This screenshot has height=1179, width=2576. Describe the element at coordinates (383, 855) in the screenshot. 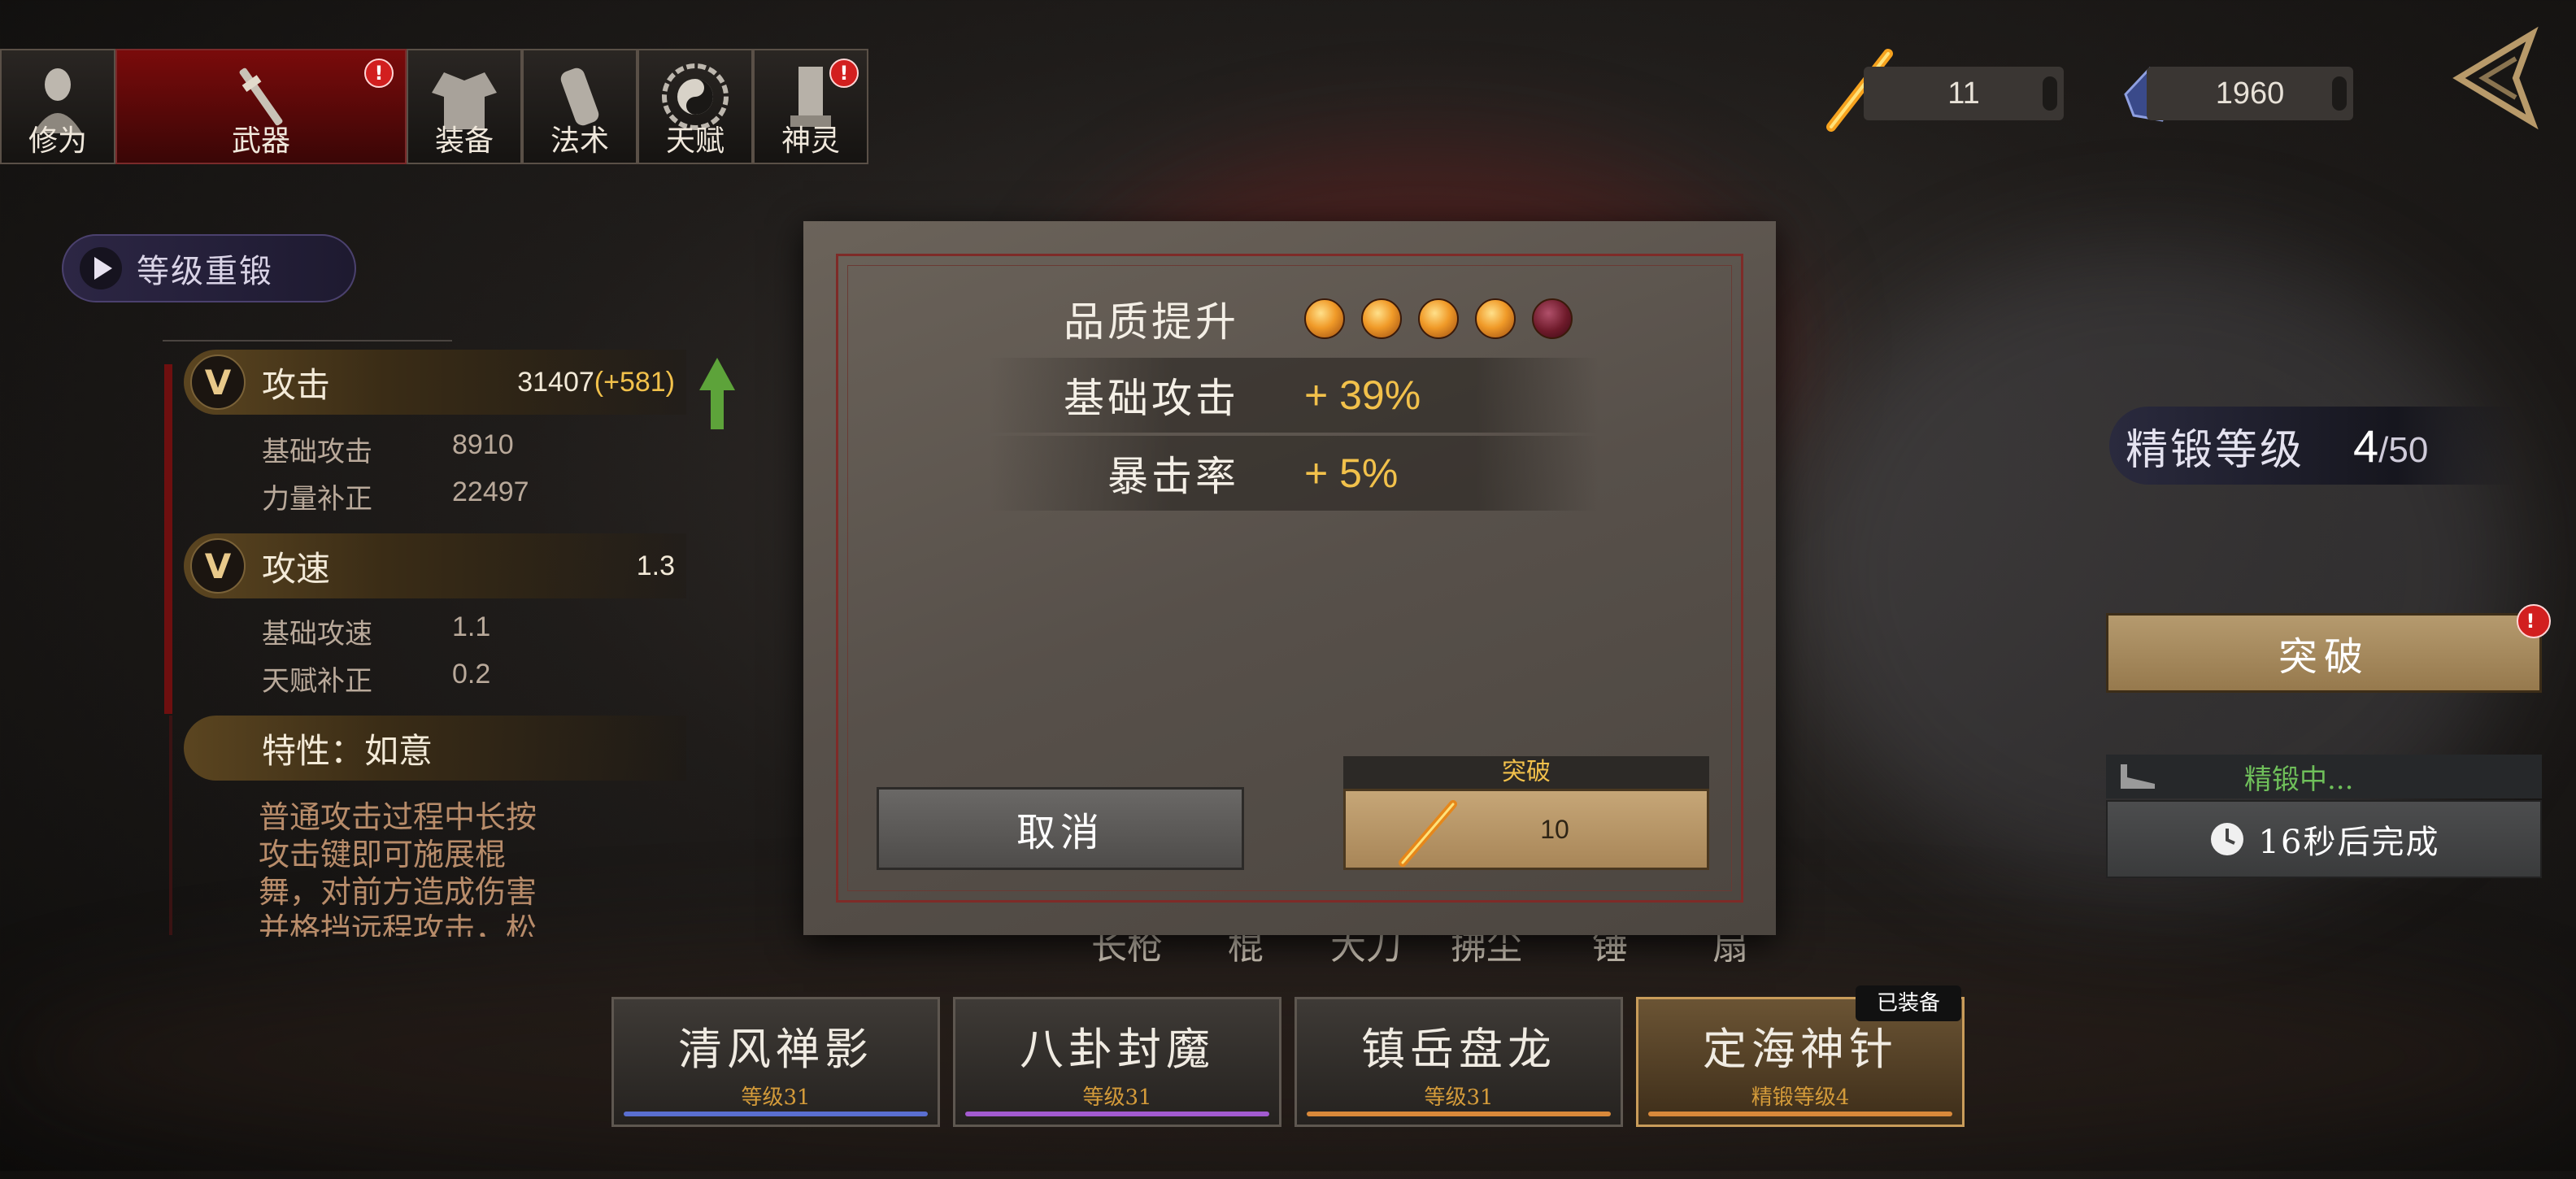

I see `trait-line: 攻击键即可施展棍` at that location.